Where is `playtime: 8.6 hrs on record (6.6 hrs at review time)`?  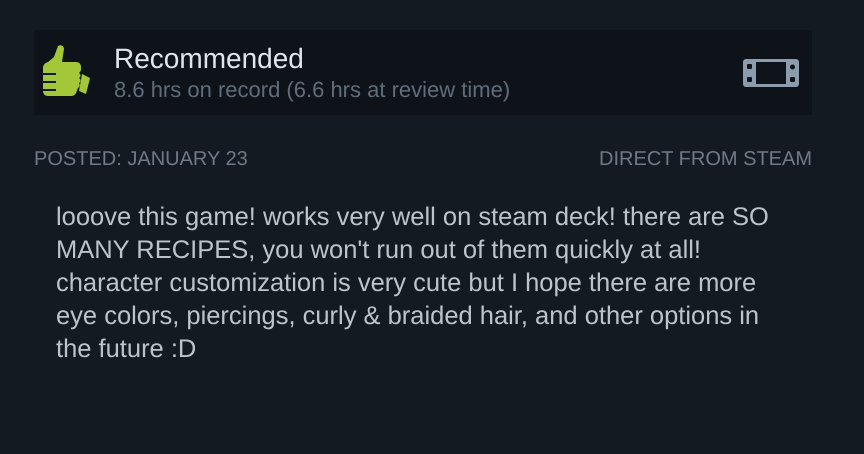
playtime: 8.6 hrs on record (6.6 hrs at review time) is located at coordinates (313, 90).